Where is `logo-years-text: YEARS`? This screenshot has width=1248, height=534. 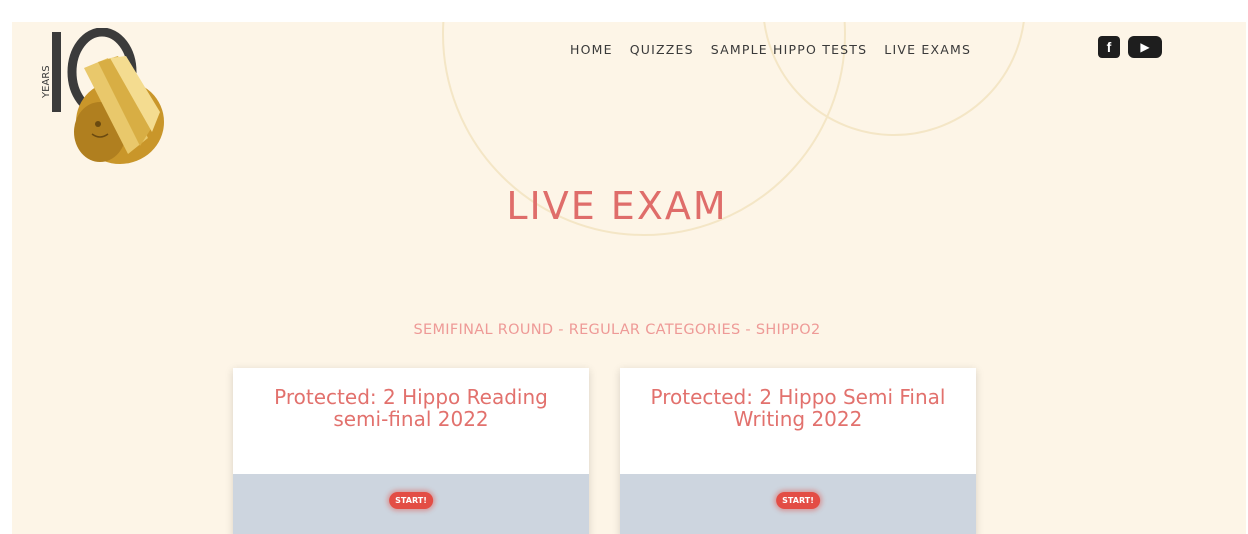
logo-years-text: YEARS is located at coordinates (46, 82).